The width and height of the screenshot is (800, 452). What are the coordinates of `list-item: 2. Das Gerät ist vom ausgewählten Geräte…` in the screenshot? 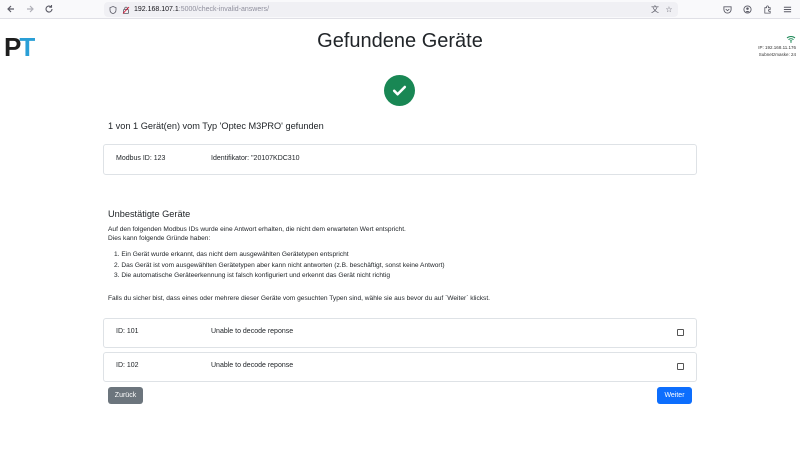 It's located at (279, 265).